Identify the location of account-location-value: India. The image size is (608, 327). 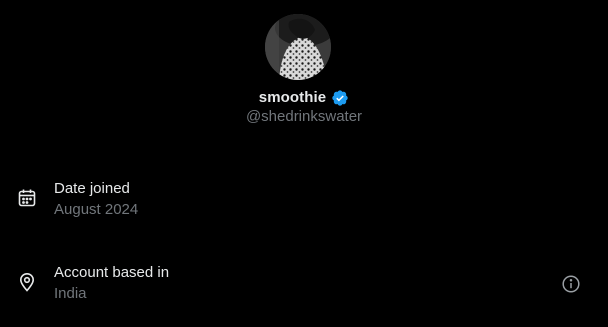
(70, 293).